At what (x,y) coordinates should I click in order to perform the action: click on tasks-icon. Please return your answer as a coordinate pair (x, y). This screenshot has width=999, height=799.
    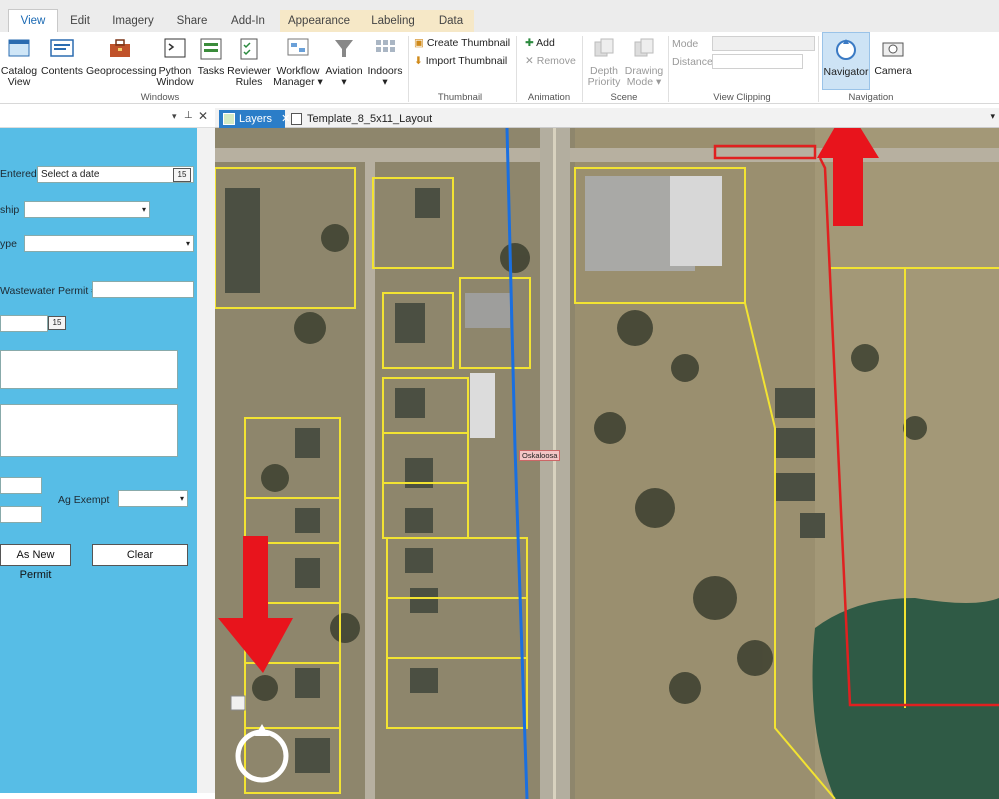
    Looking at the image, I should click on (211, 49).